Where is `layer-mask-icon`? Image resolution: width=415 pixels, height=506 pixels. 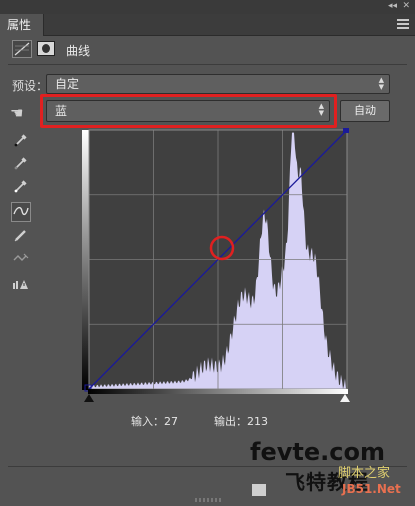 layer-mask-icon is located at coordinates (46, 48).